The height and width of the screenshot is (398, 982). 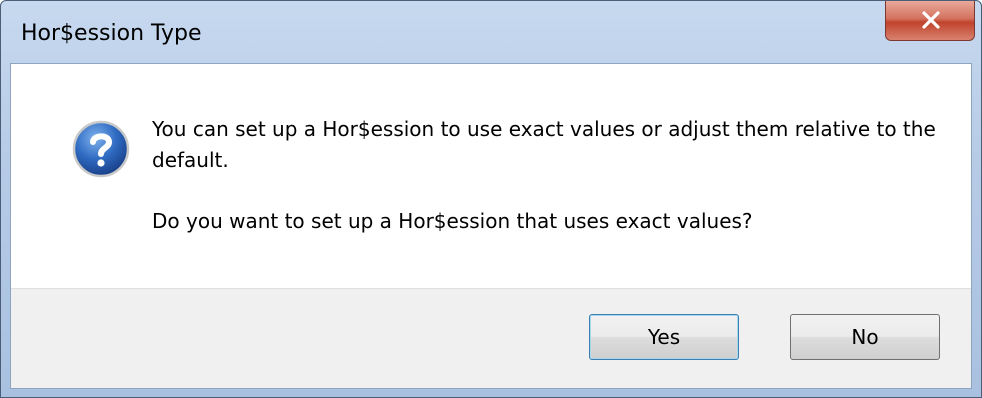 I want to click on question-icon, so click(x=101, y=149).